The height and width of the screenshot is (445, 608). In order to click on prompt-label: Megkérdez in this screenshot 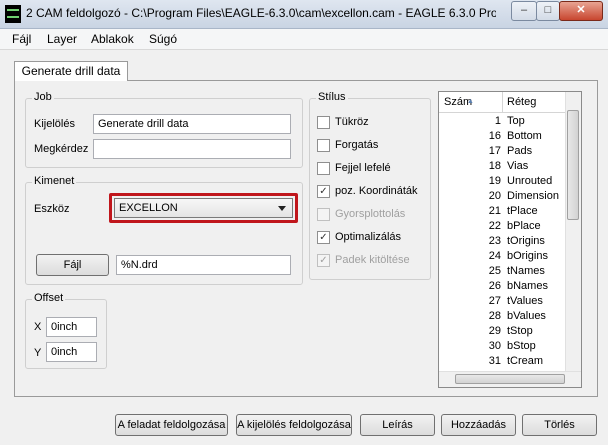, I will do `click(61, 149)`.